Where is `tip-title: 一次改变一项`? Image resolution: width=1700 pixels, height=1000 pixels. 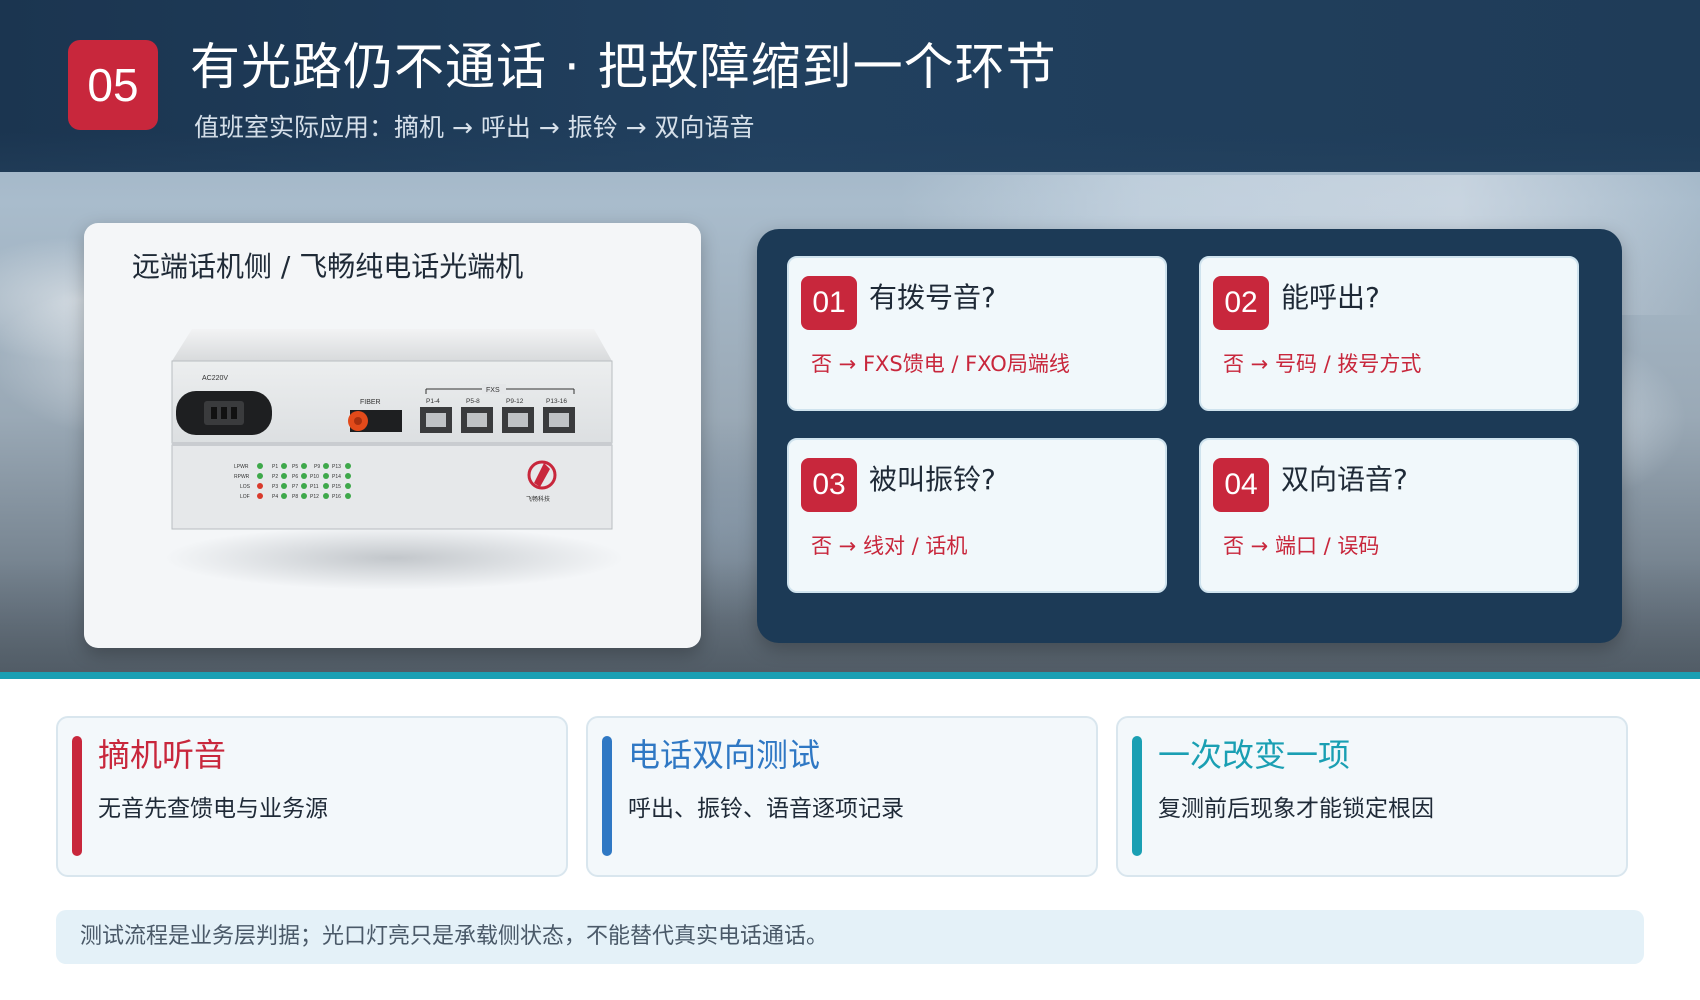
tip-title: 一次改变一项 is located at coordinates (1254, 755).